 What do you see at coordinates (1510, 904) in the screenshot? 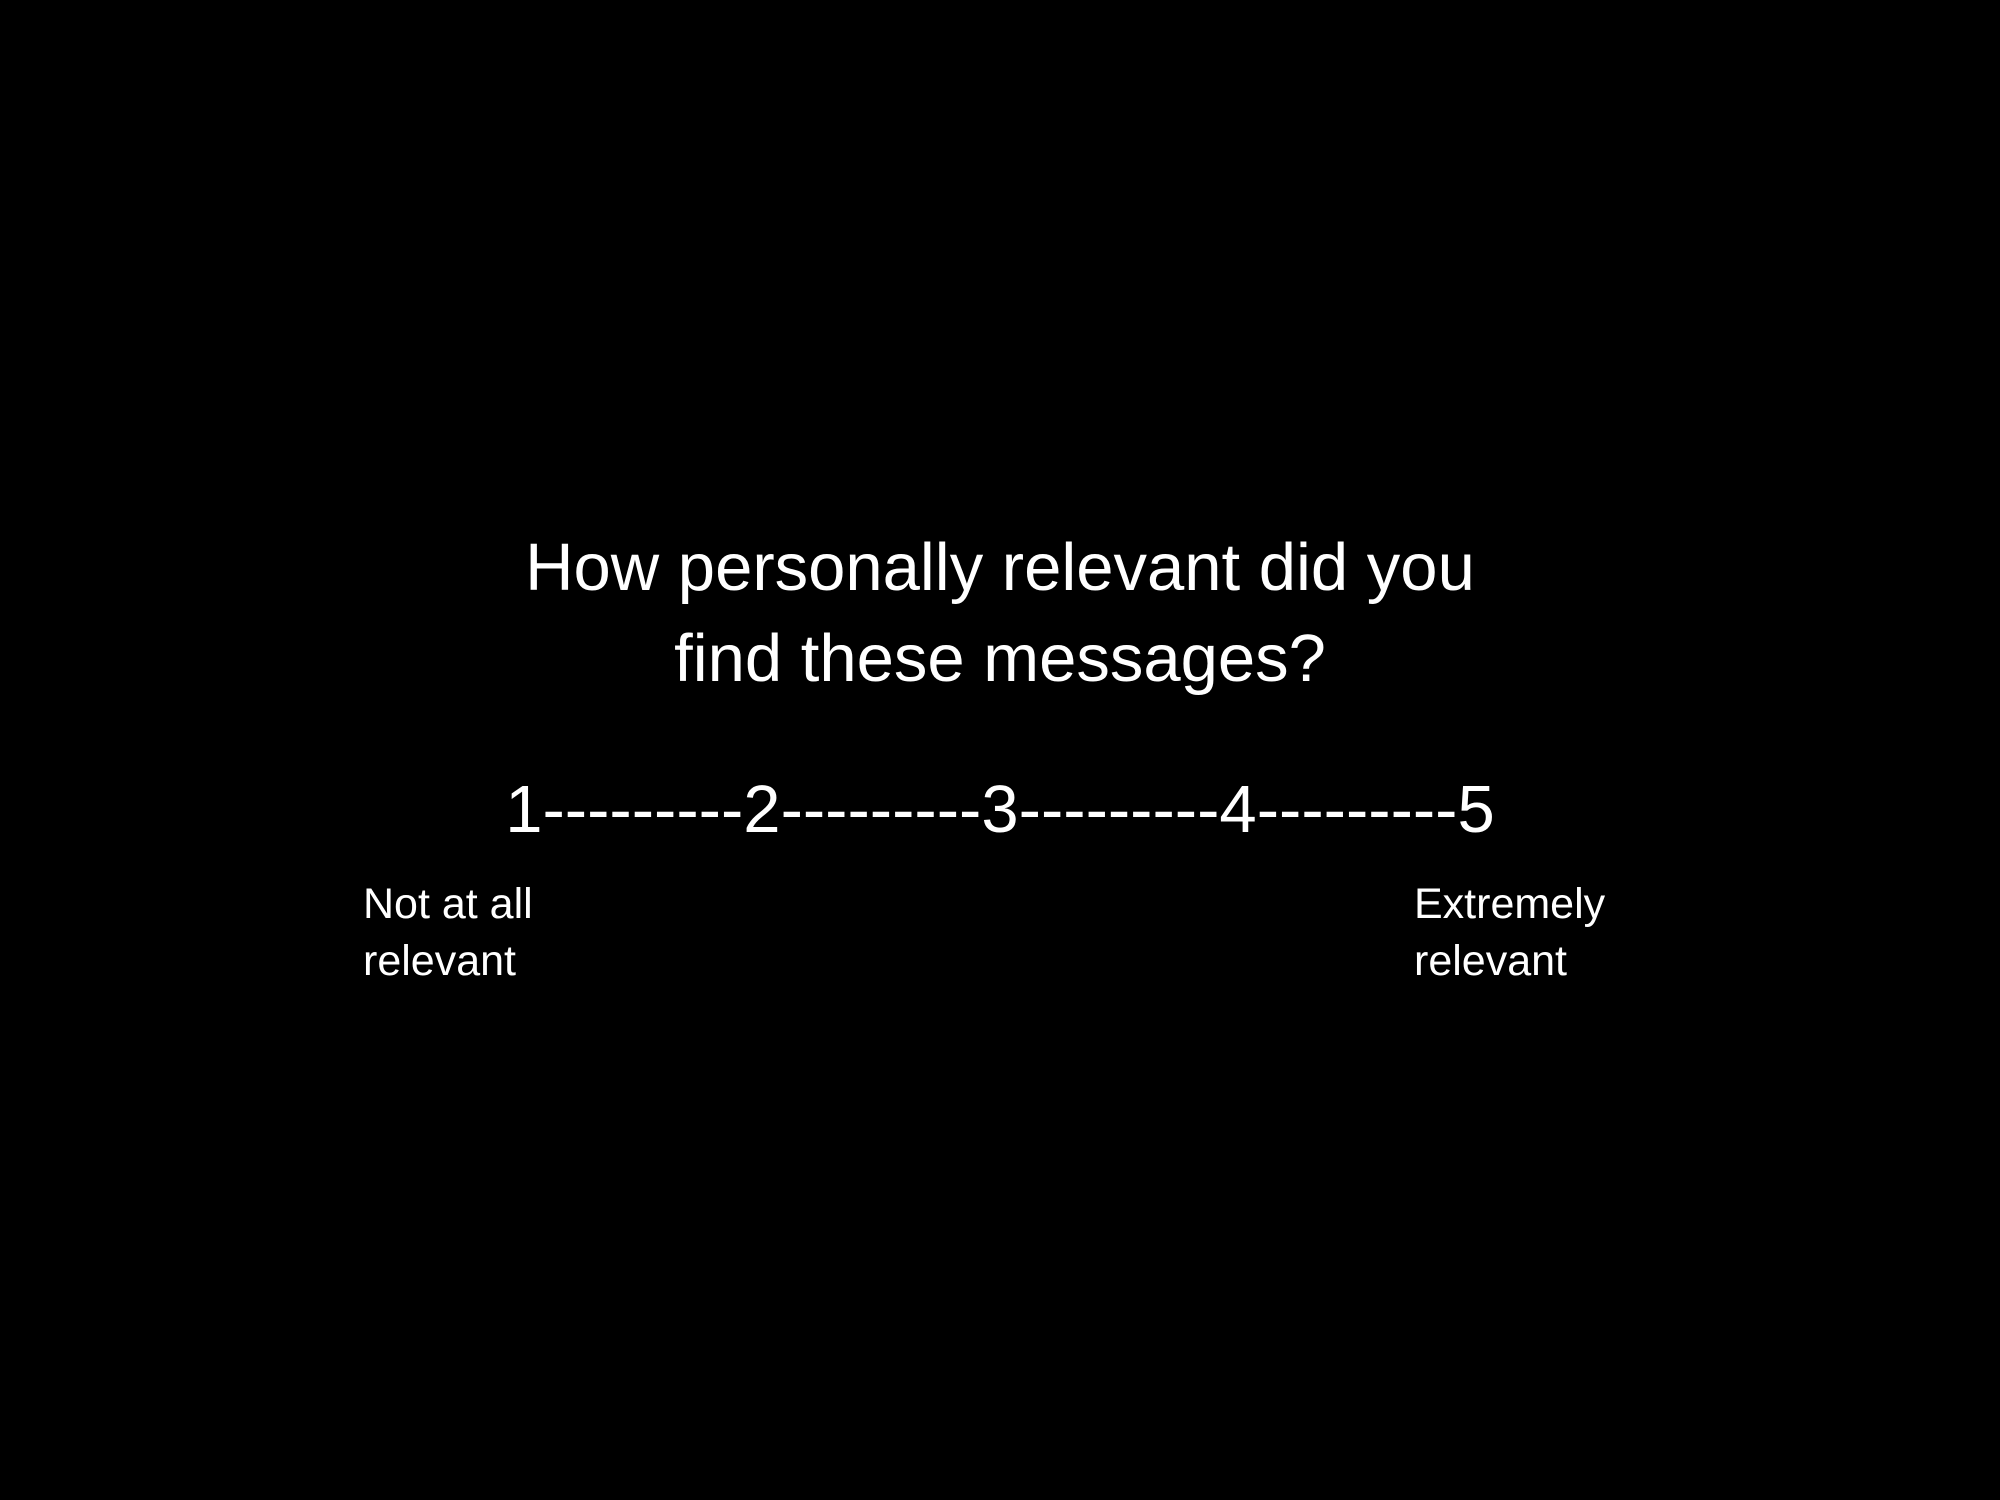
I see `scale-anchor-high-line-1: Extremely` at bounding box center [1510, 904].